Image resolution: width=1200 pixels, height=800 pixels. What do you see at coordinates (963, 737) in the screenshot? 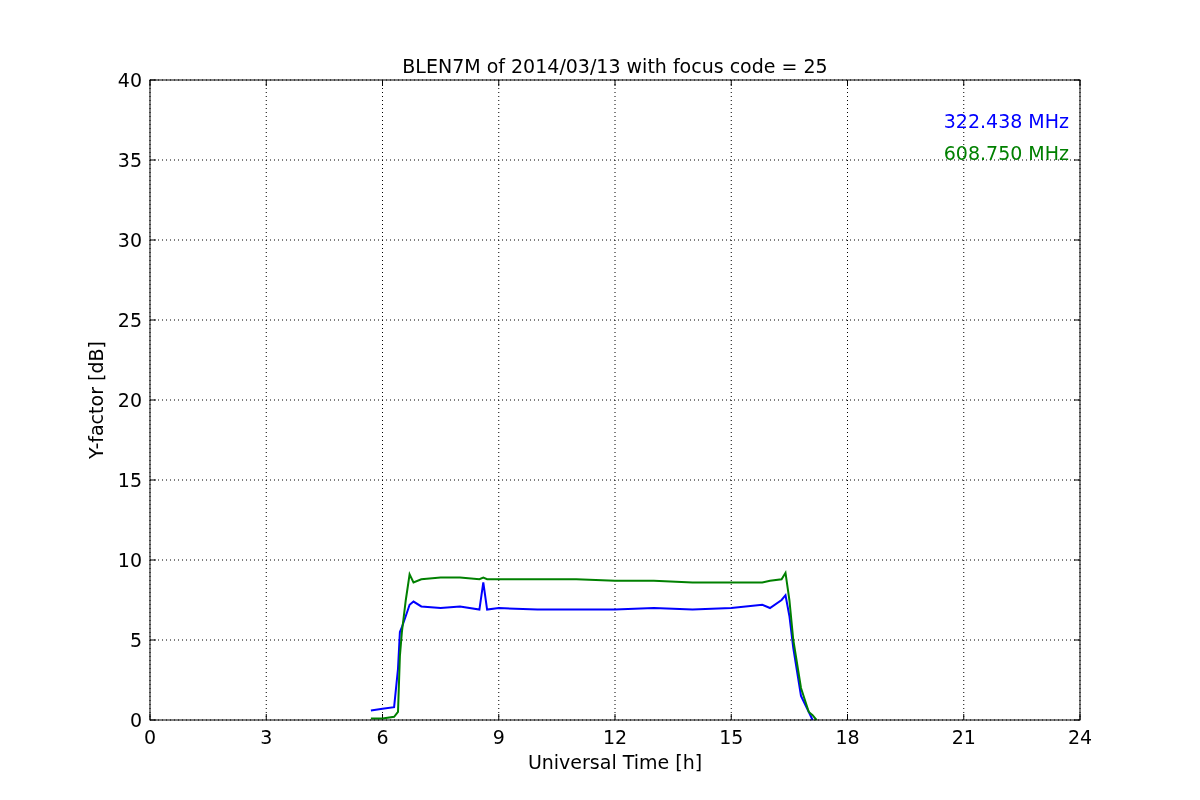
I see `tick-label: 21` at bounding box center [963, 737].